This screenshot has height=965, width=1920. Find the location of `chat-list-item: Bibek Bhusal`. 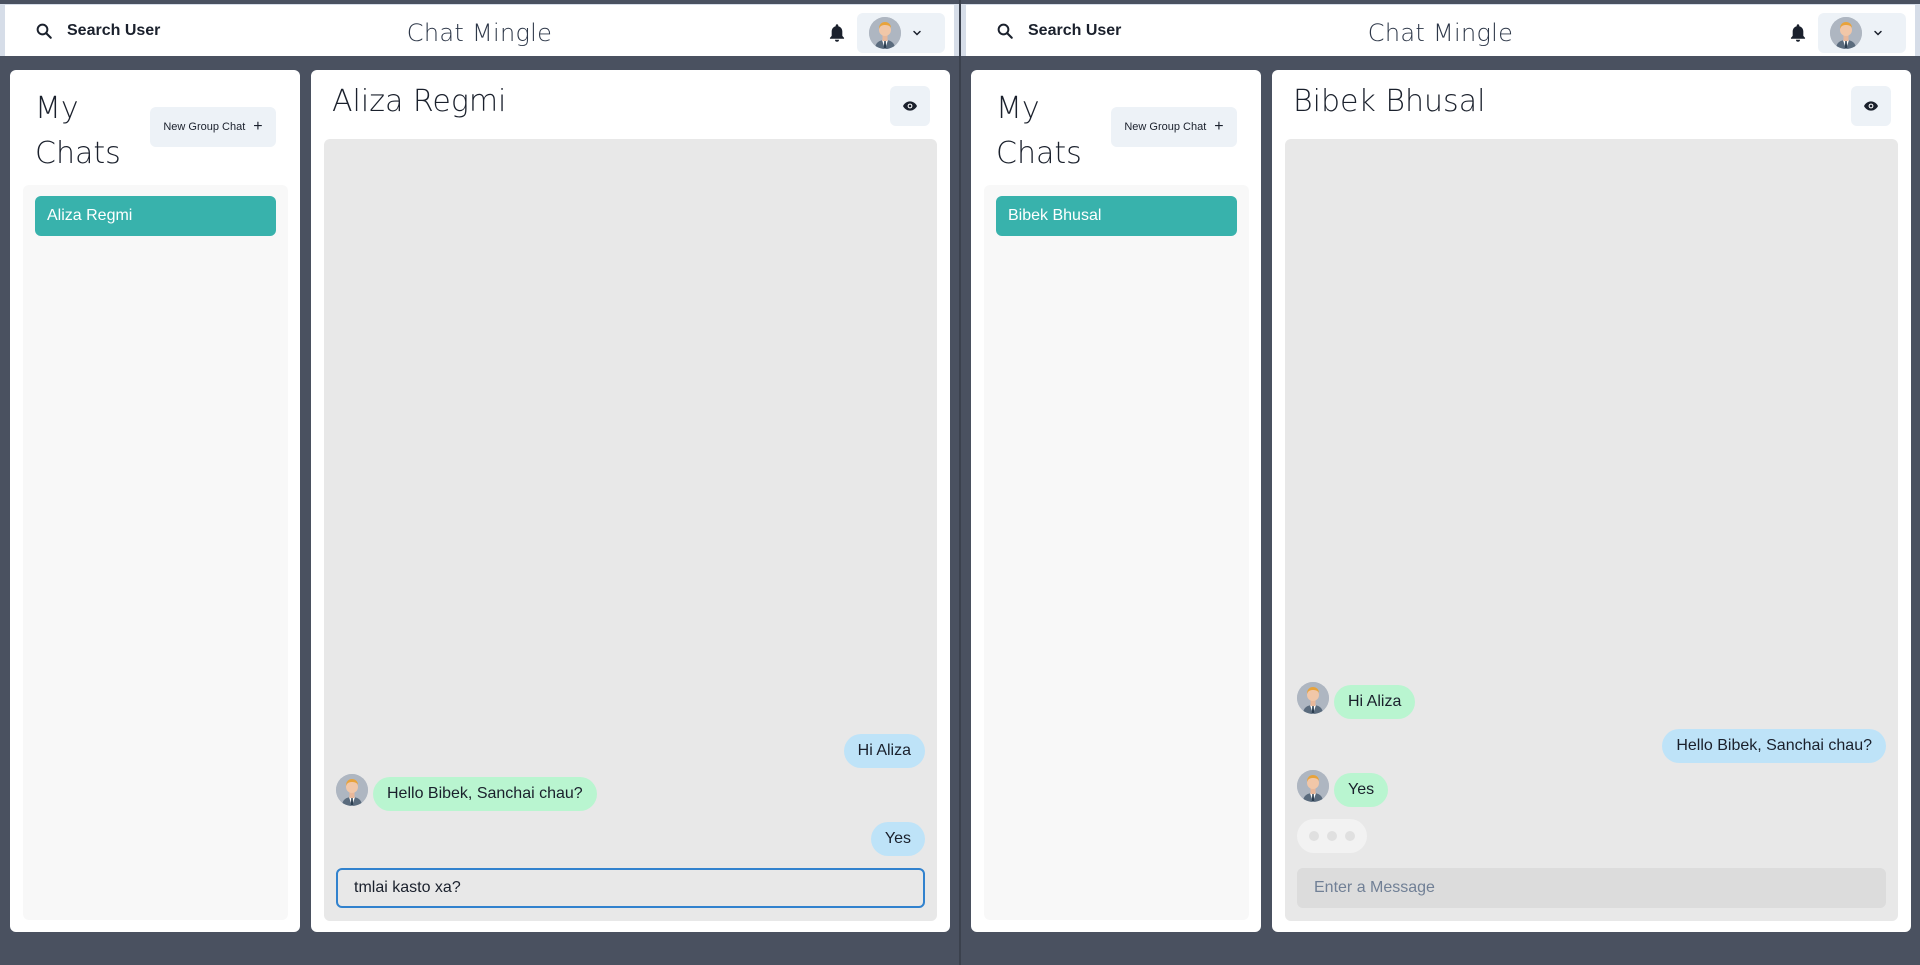

chat-list-item: Bibek Bhusal is located at coordinates (1116, 216).